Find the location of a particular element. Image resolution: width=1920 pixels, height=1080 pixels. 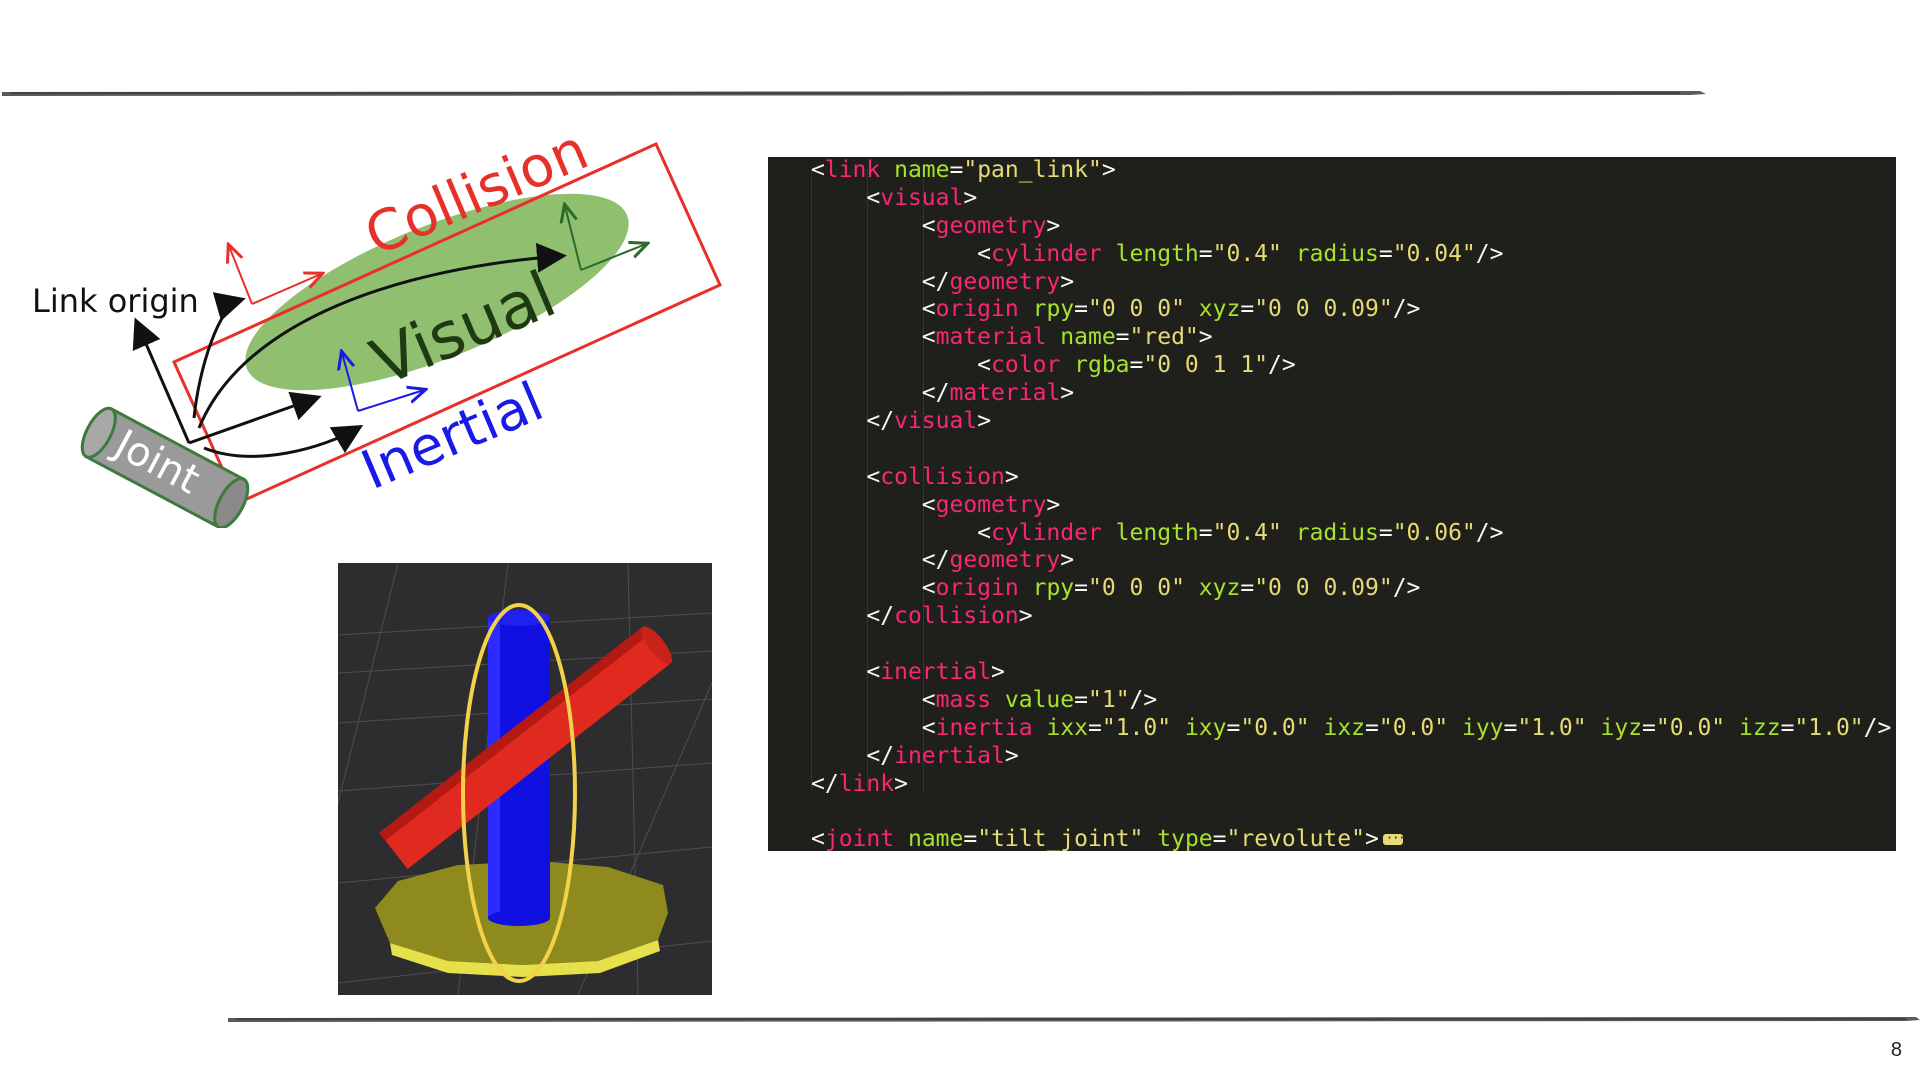

code-line: </inertial> is located at coordinates (1351, 757).